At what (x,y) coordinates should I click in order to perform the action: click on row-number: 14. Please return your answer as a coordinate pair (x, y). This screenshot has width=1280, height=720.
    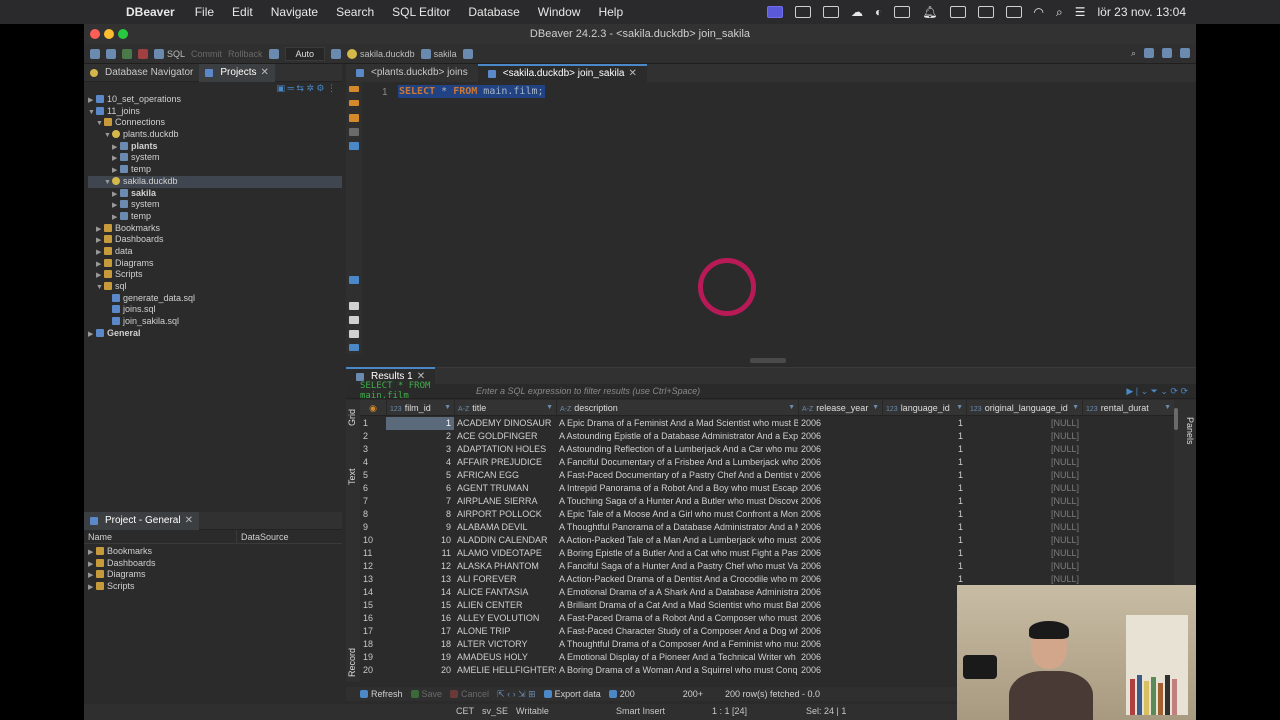
    Looking at the image, I should click on (373, 592).